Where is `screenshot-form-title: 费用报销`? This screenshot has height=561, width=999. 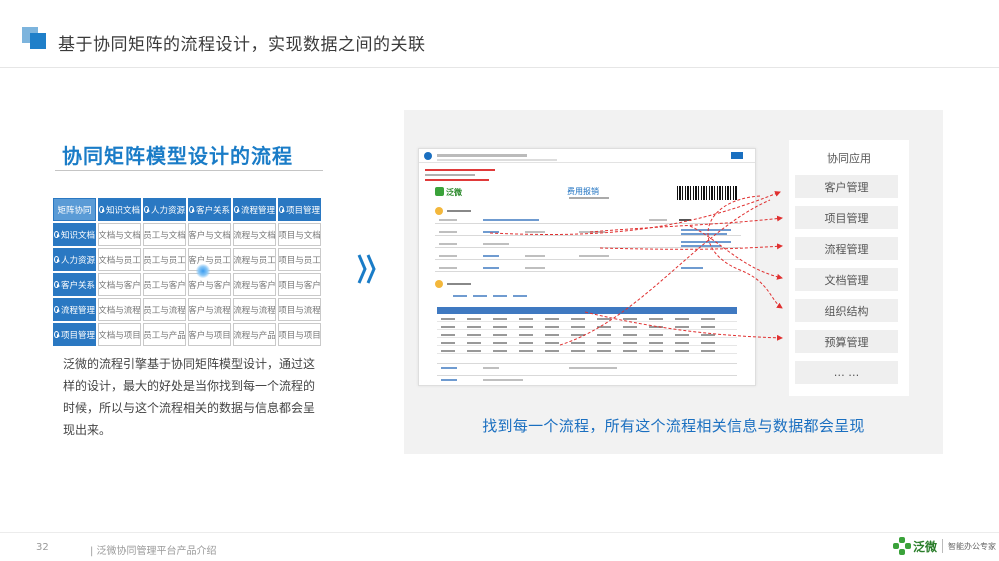 screenshot-form-title: 费用报销 is located at coordinates (583, 191).